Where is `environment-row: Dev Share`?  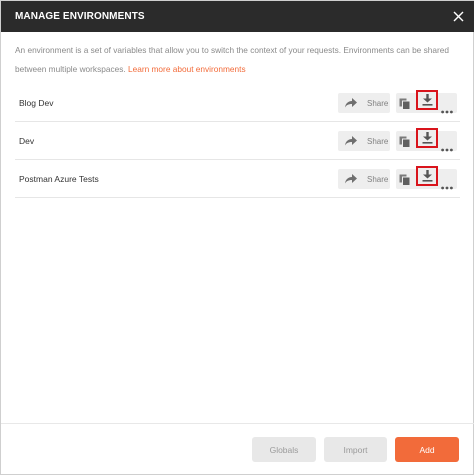
environment-row: Dev Share is located at coordinates (237, 141).